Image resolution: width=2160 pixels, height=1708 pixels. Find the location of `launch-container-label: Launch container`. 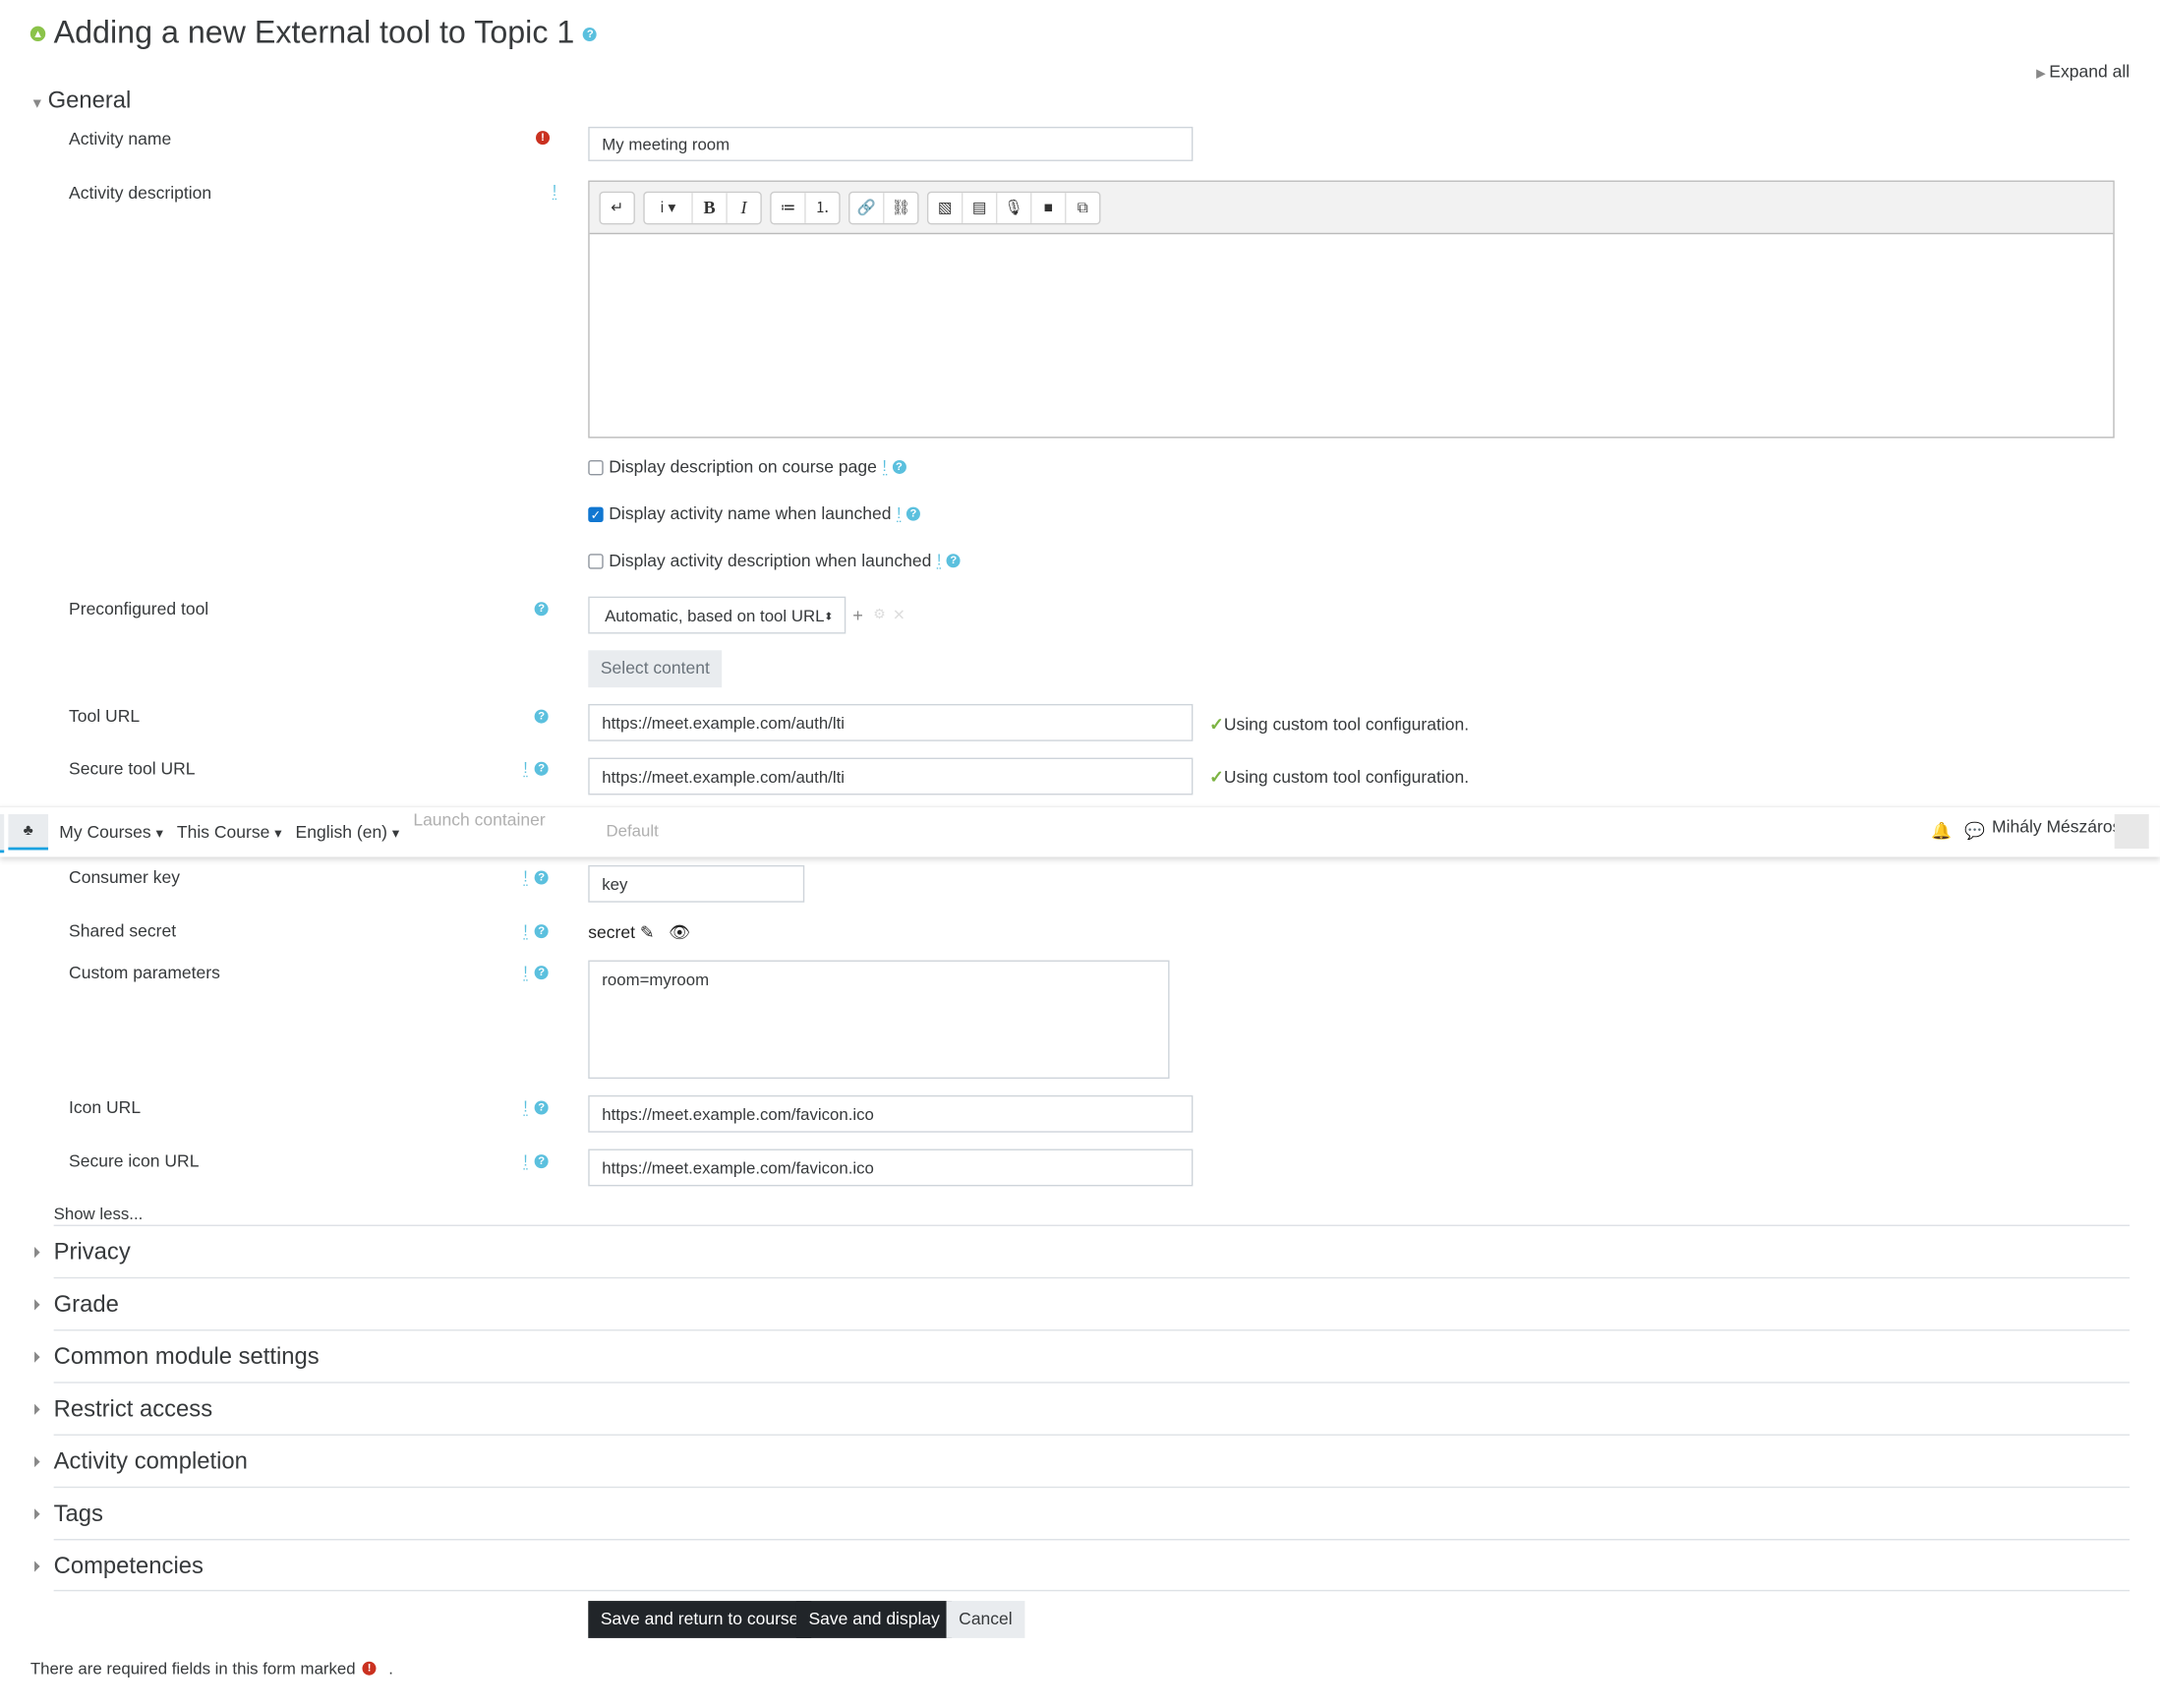

launch-container-label: Launch container is located at coordinates (479, 820).